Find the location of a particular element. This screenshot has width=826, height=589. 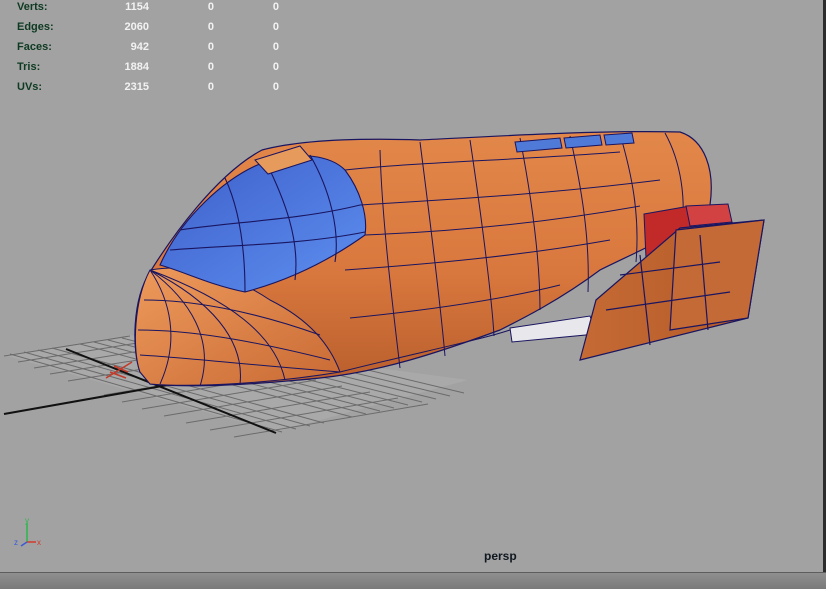

axis-x-label: x is located at coordinates (39, 542).